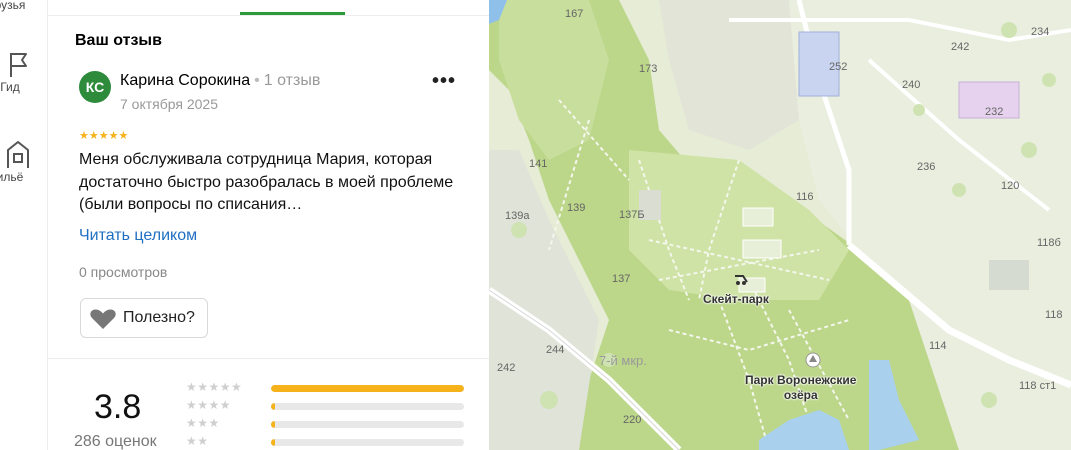 This screenshot has width=1071, height=450. What do you see at coordinates (203, 423) in the screenshot?
I see `distribution-stars: ★★★` at bounding box center [203, 423].